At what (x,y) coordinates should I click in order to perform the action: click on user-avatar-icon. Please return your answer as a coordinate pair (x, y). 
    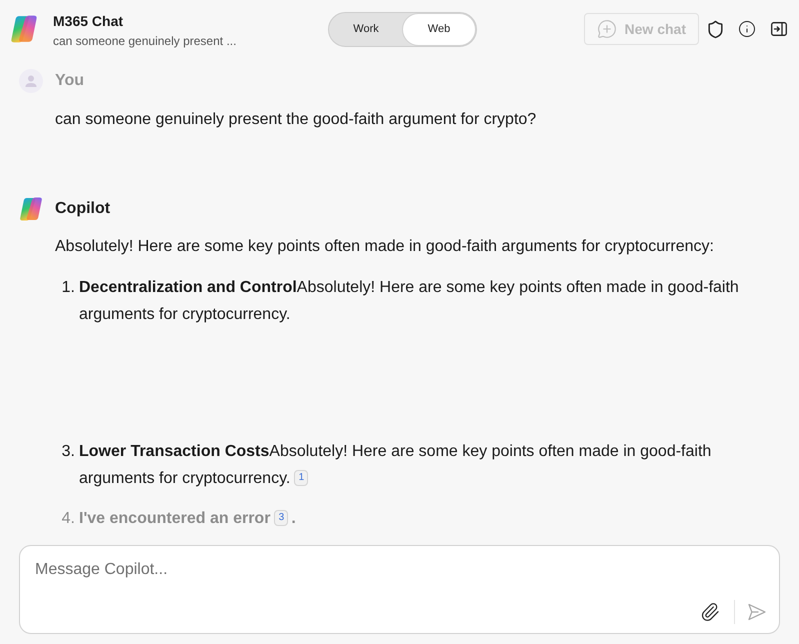
    Looking at the image, I should click on (31, 81).